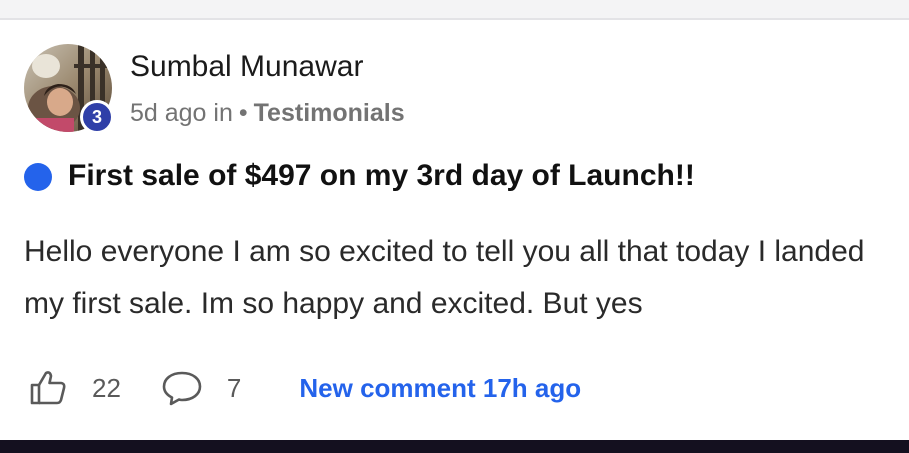 Image resolution: width=909 pixels, height=453 pixels. I want to click on top-divider, so click(454, 10).